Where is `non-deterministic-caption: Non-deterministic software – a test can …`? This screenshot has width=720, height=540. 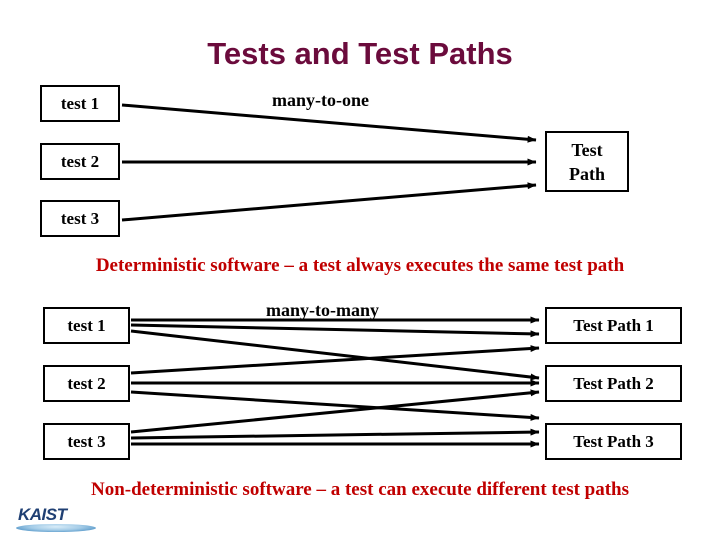
non-deterministic-caption: Non-deterministic software – a test can … is located at coordinates (360, 489).